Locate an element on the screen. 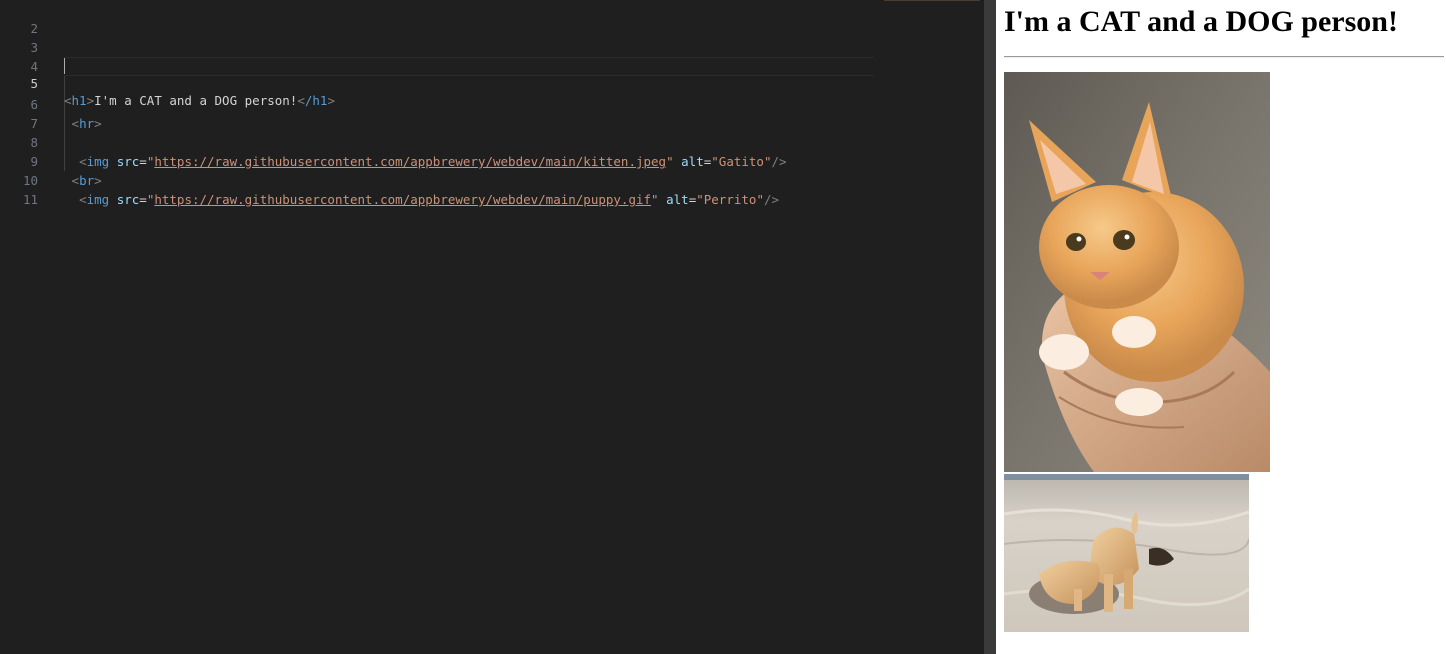 Image resolution: width=1446 pixels, height=654 pixels. code-line-5: 5 <h1>I'm a CAT and a DOG person!</h1> is located at coordinates (452, 82).